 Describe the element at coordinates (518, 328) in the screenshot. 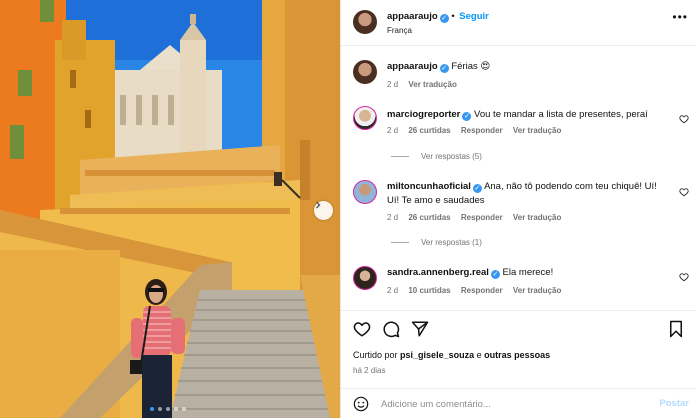

I see `post-actions` at that location.